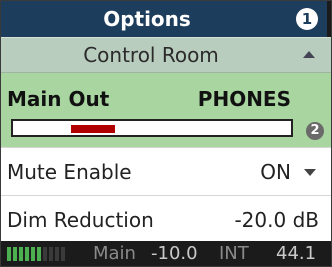  I want to click on title-edge, so click(329, 19).